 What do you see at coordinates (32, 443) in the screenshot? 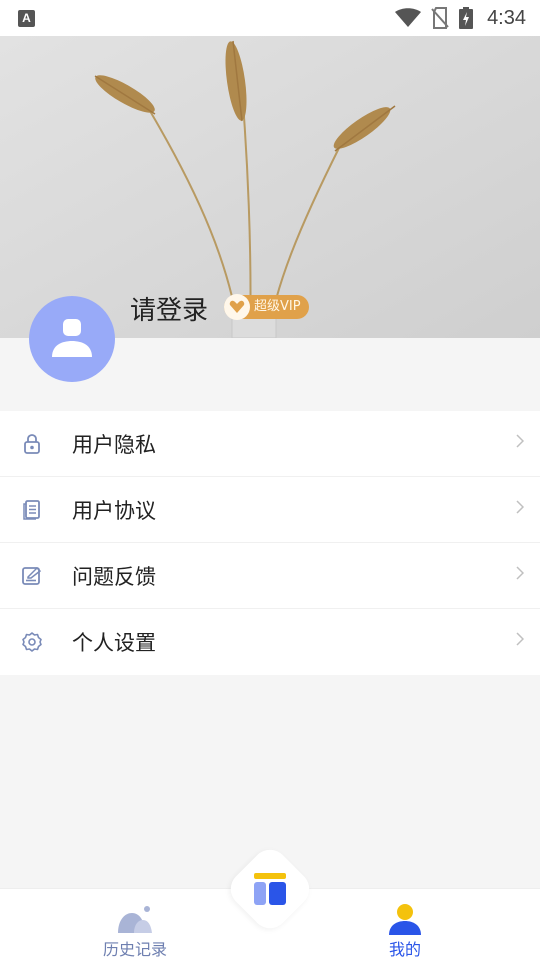
I see `lock-icon` at bounding box center [32, 443].